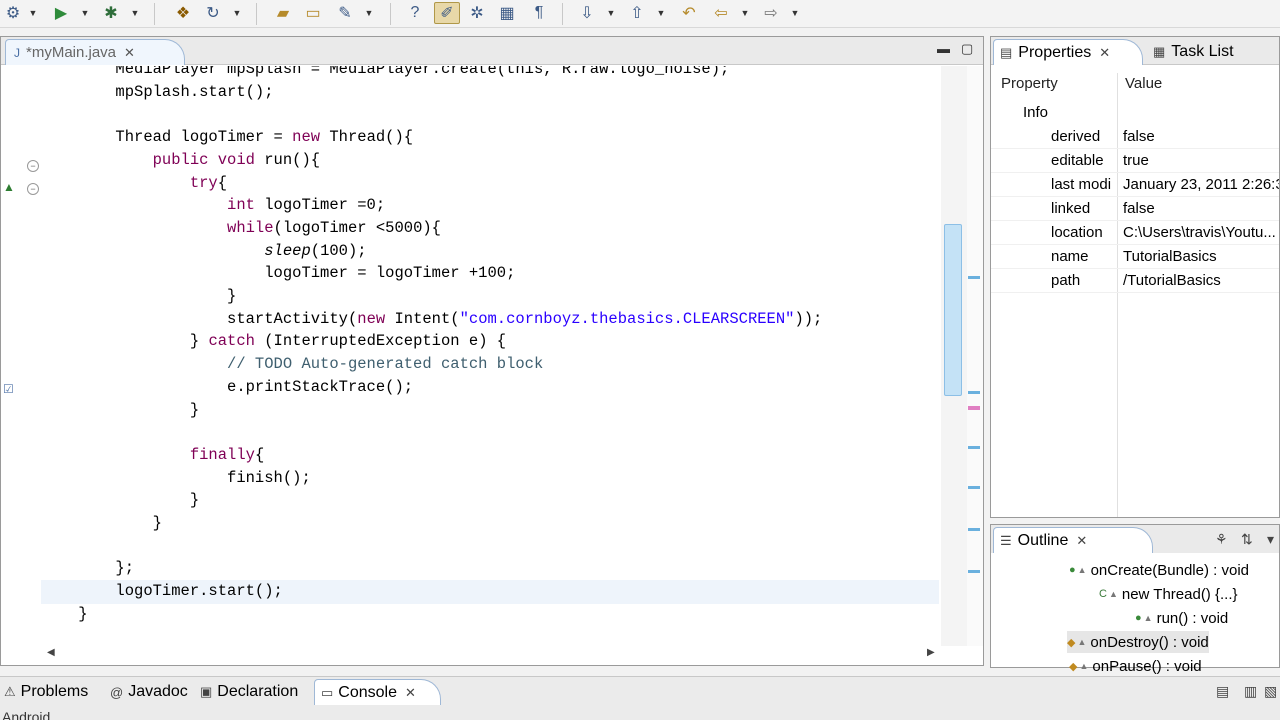  What do you see at coordinates (477, 13) in the screenshot?
I see `mark-icon: ✲` at bounding box center [477, 13].